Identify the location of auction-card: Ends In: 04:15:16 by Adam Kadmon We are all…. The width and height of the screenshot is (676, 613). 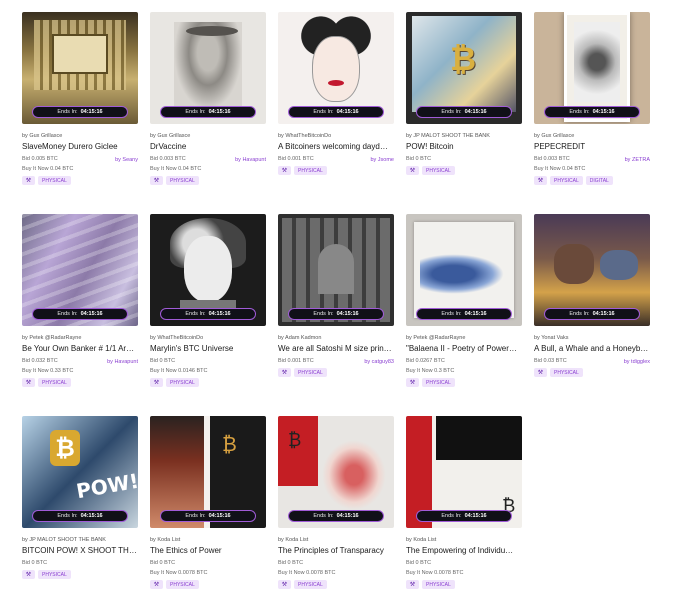
(336, 309).